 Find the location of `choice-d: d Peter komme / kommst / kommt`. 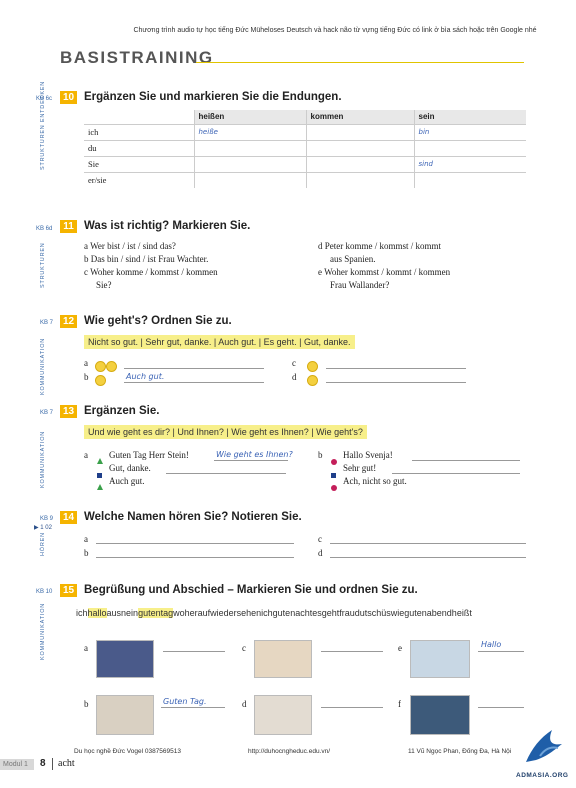

choice-d: d Peter komme / kommst / kommt is located at coordinates (379, 246).